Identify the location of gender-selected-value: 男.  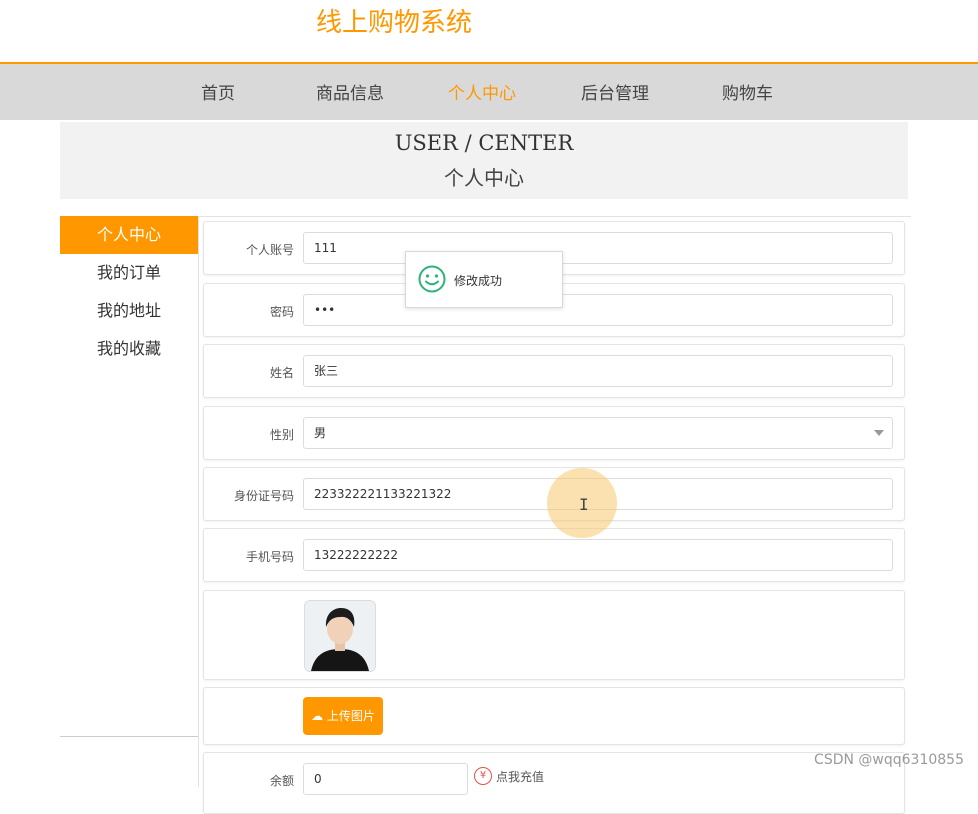
(320, 433).